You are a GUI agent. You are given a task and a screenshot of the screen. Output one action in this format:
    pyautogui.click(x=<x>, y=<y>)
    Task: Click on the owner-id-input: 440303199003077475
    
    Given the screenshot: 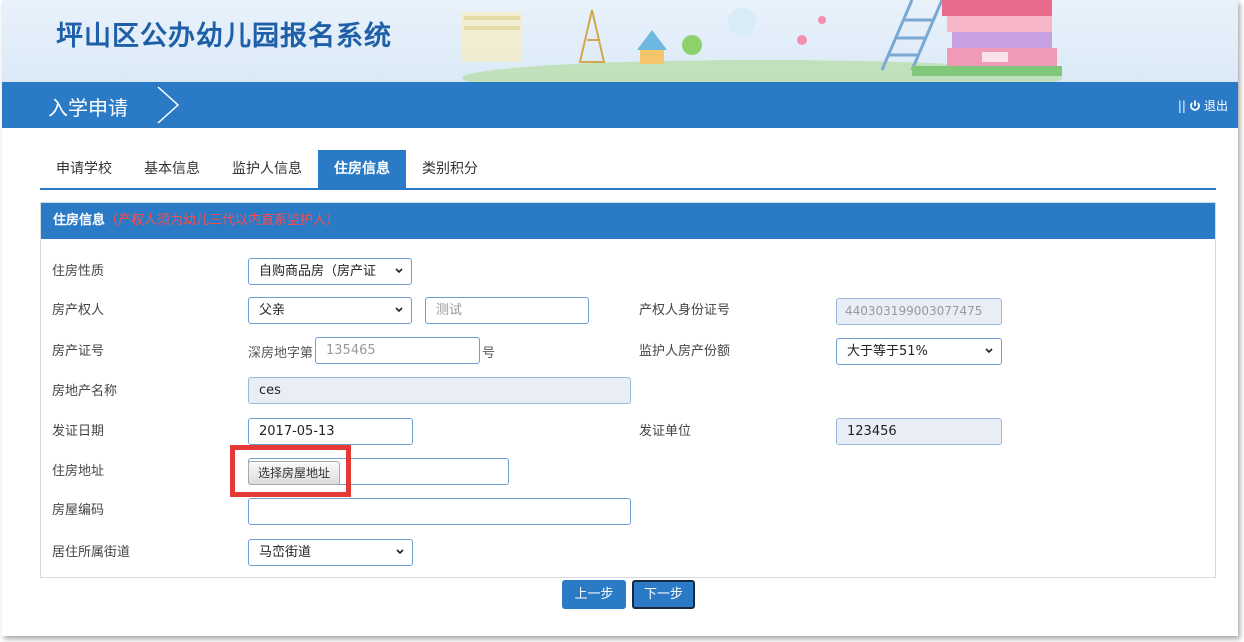 What is the action you would take?
    pyautogui.click(x=919, y=311)
    